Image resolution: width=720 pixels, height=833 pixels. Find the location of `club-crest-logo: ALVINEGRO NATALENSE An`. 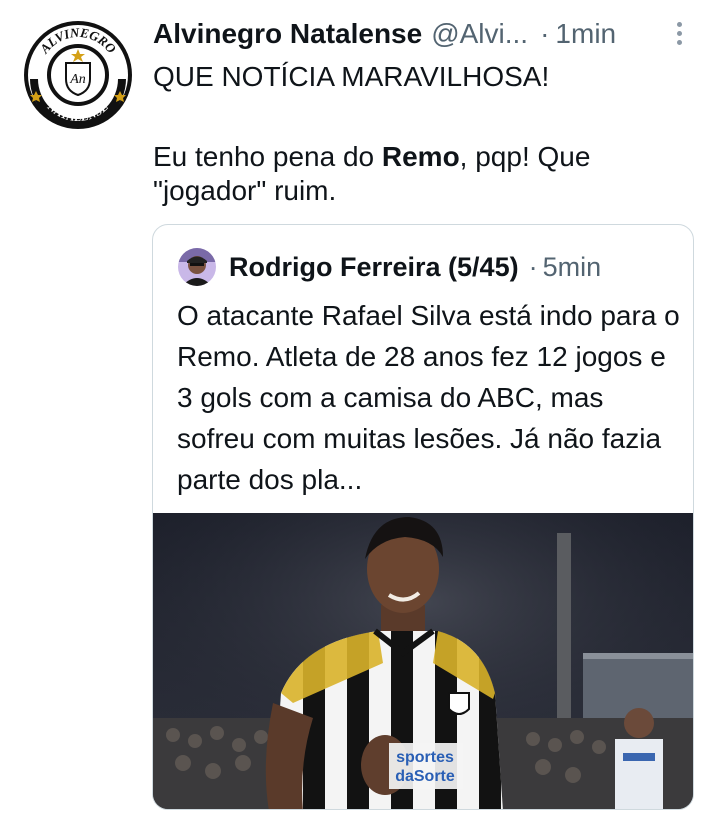

club-crest-logo: ALVINEGRO NATALENSE An is located at coordinates (78, 75).